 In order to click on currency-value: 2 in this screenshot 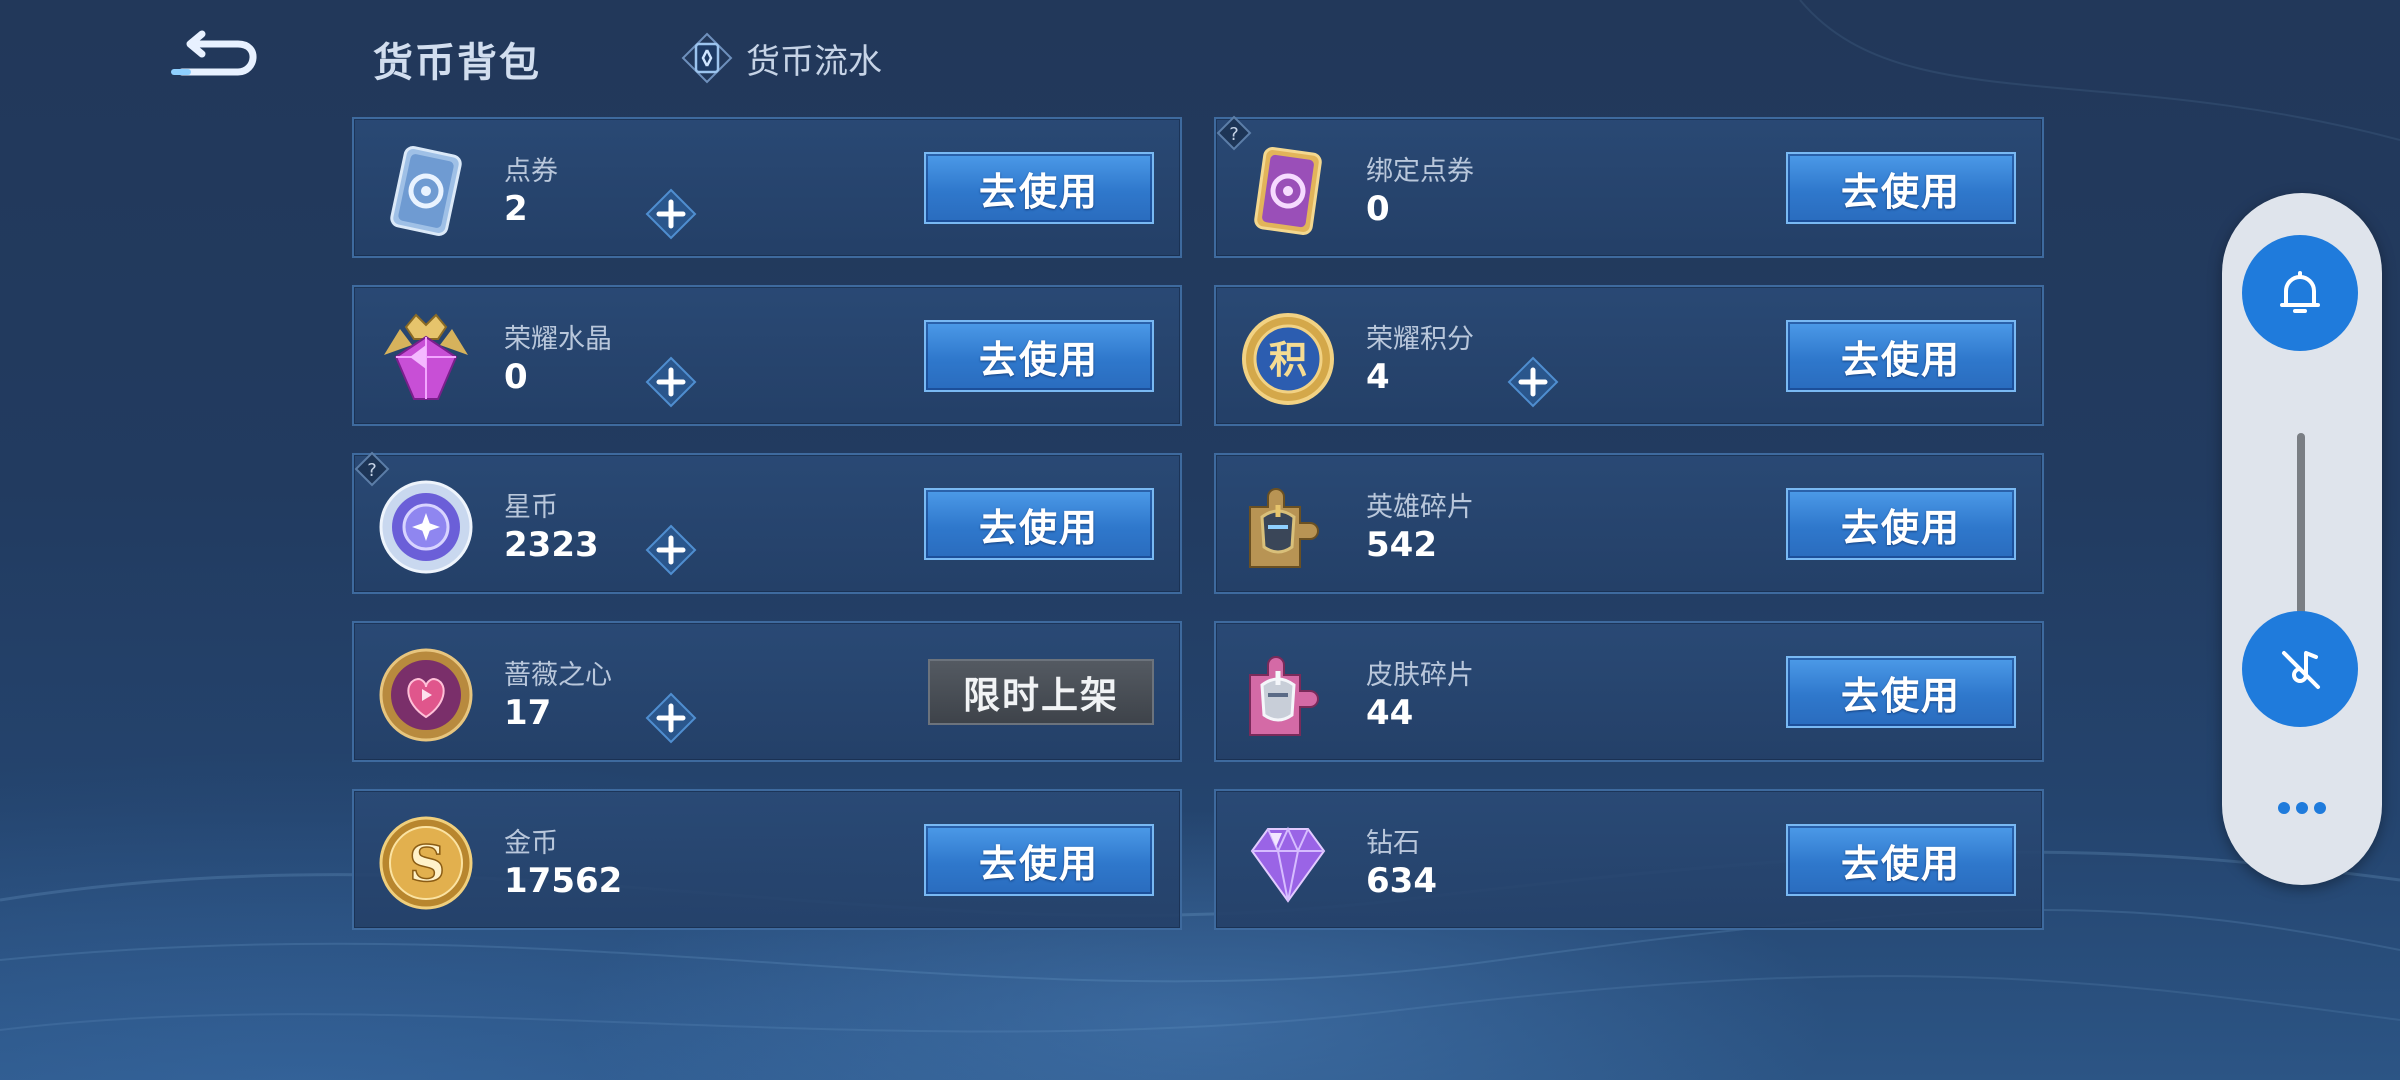, I will do `click(516, 209)`.